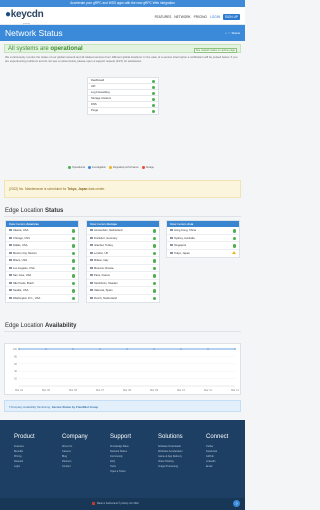 This screenshot has width=320, height=510. Describe the element at coordinates (123, 268) in the screenshot. I see `location-row: Moscow, Russia` at that location.